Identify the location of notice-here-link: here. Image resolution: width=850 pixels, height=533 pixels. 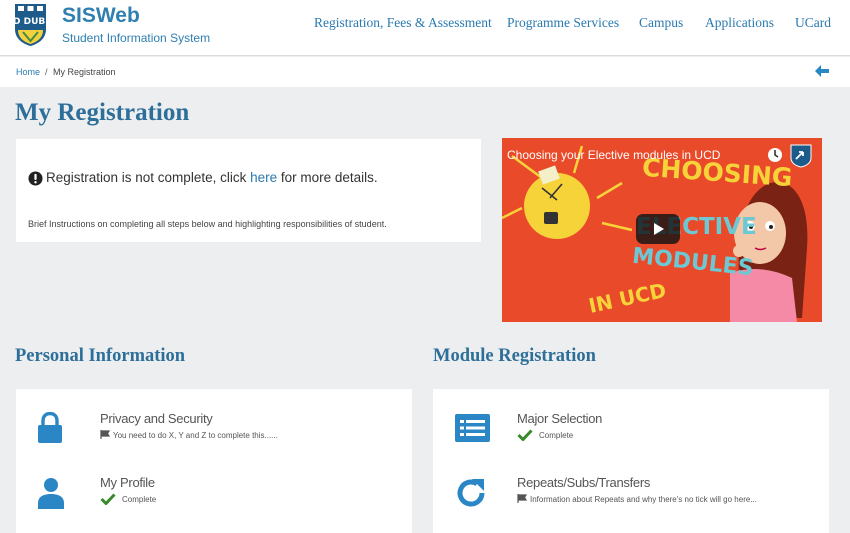
(263, 177).